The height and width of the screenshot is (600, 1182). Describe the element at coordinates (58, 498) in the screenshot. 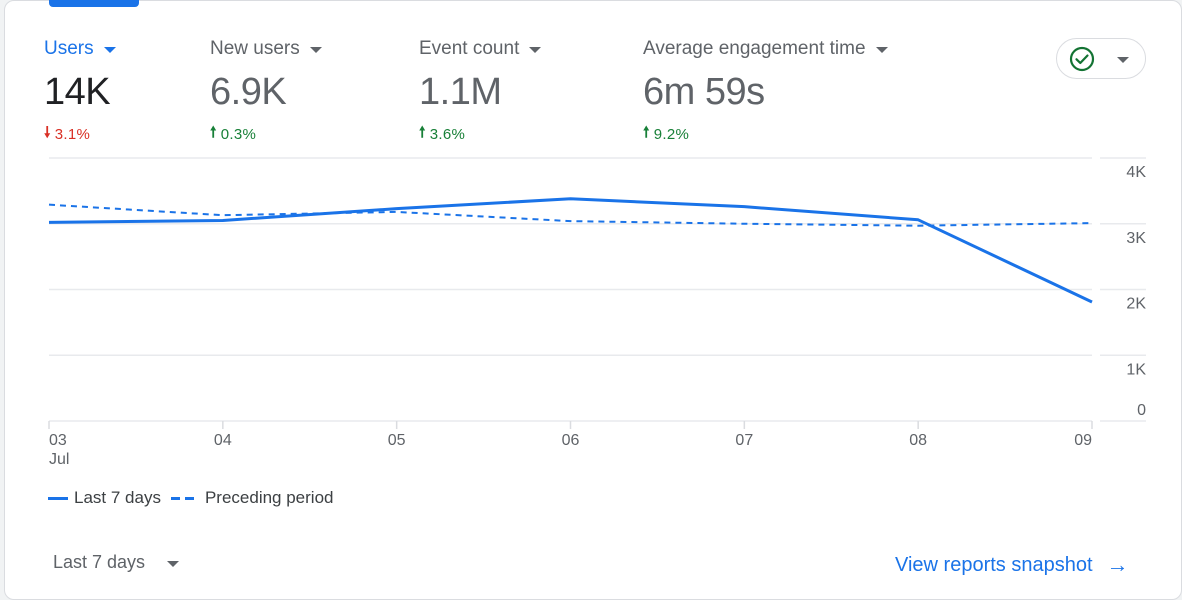

I see `solid-line-swatch-icon` at that location.